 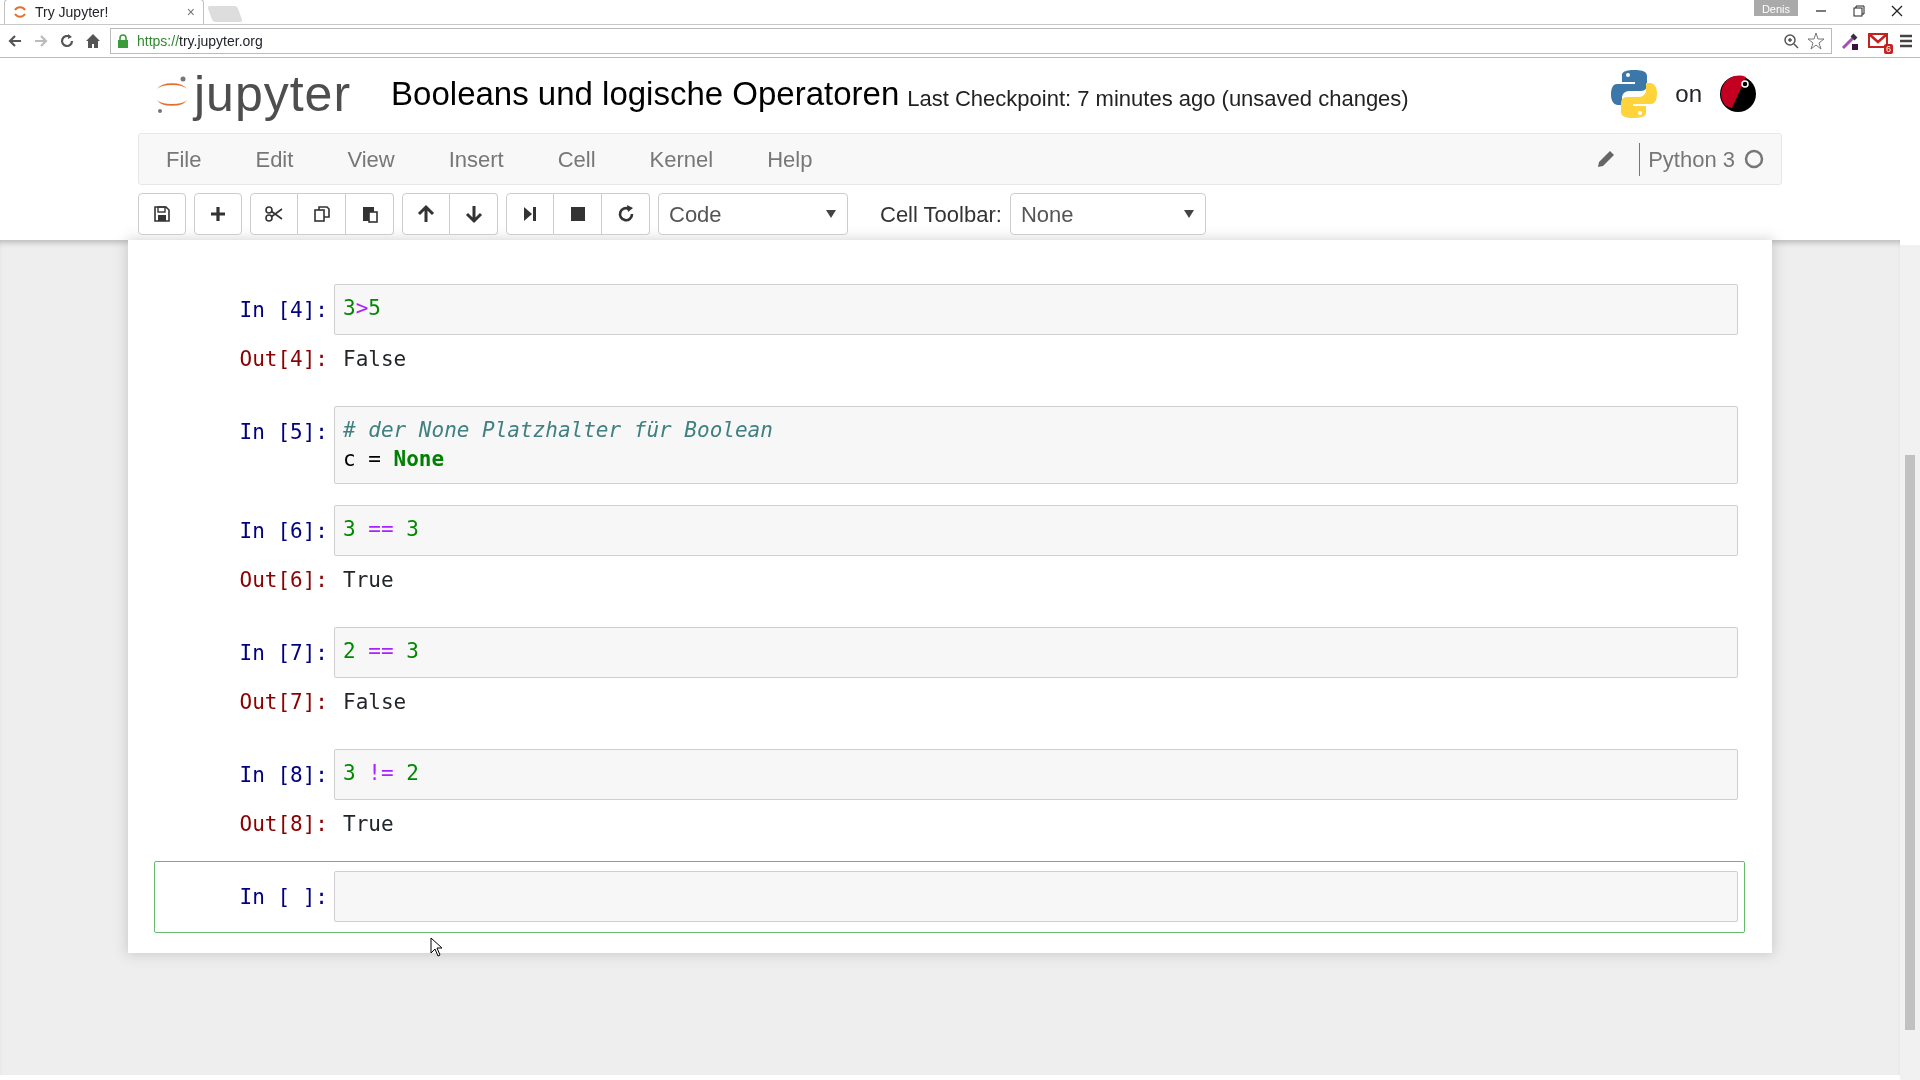 I want to click on code-input: # der None Platzhalter für Boolean c = None, so click(x=1036, y=445).